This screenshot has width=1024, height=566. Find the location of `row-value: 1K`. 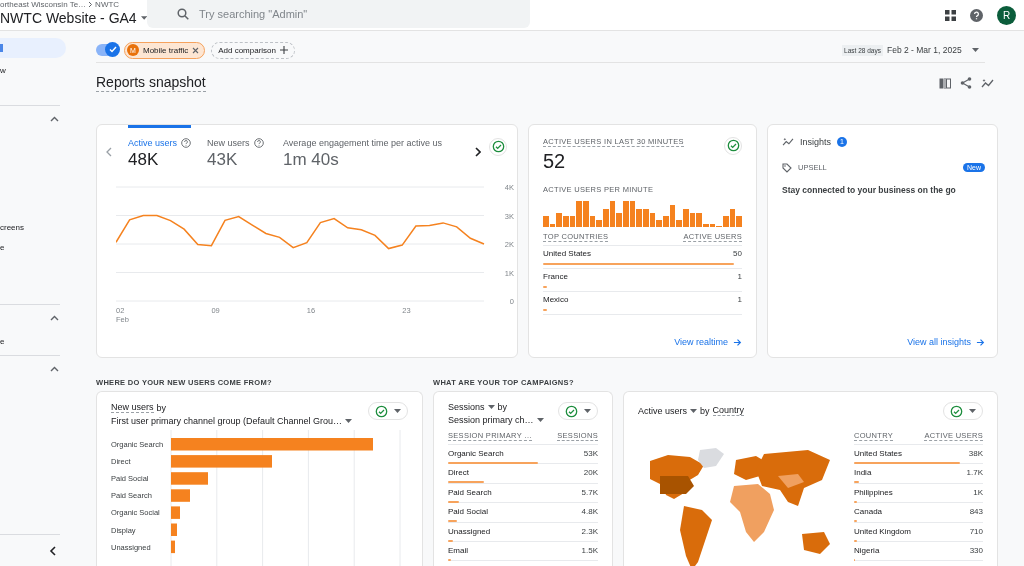

row-value: 1K is located at coordinates (978, 492).